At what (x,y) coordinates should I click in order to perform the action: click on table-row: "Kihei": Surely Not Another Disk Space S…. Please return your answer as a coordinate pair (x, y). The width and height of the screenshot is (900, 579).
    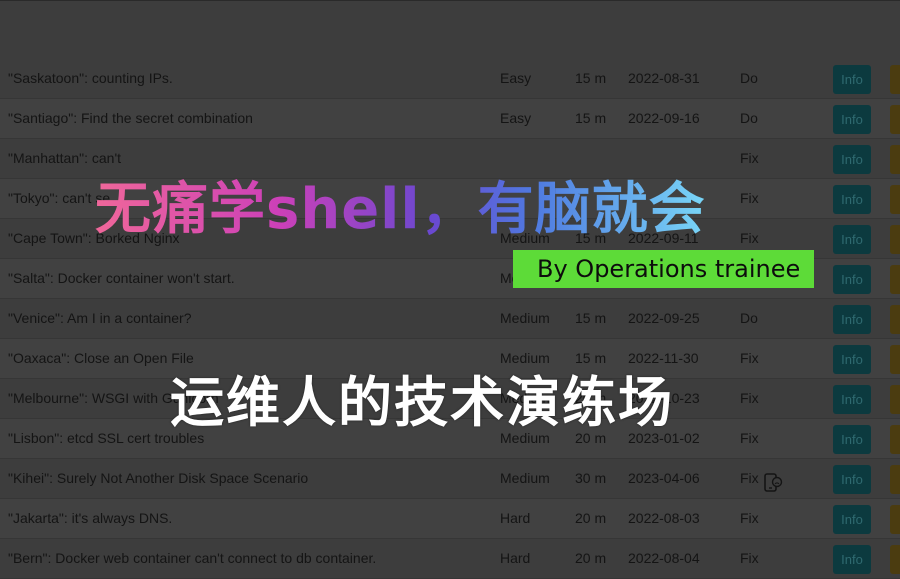
    Looking at the image, I should click on (450, 479).